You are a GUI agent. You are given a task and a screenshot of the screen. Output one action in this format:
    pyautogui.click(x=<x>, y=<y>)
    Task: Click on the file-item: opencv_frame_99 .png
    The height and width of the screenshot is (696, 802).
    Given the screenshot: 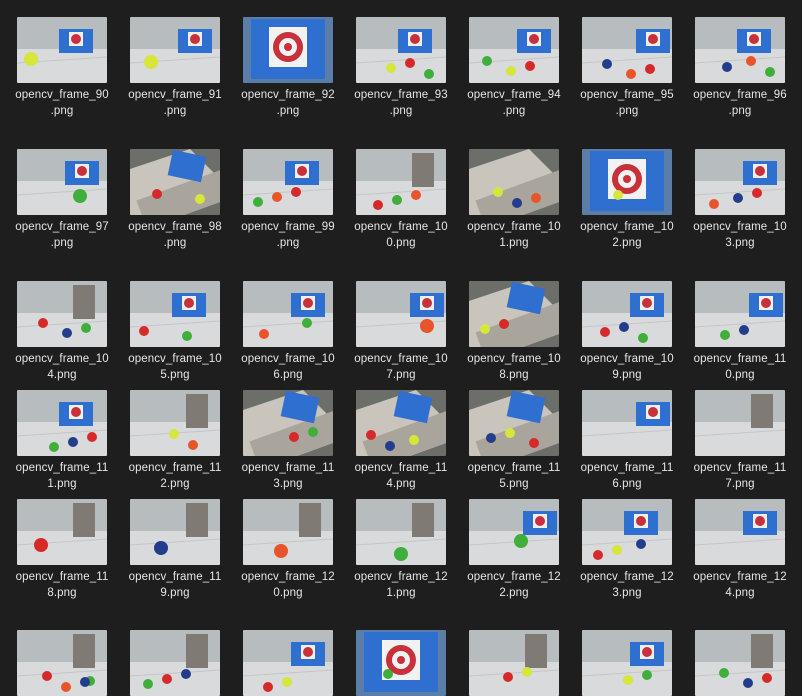 What is the action you would take?
    pyautogui.click(x=282, y=204)
    